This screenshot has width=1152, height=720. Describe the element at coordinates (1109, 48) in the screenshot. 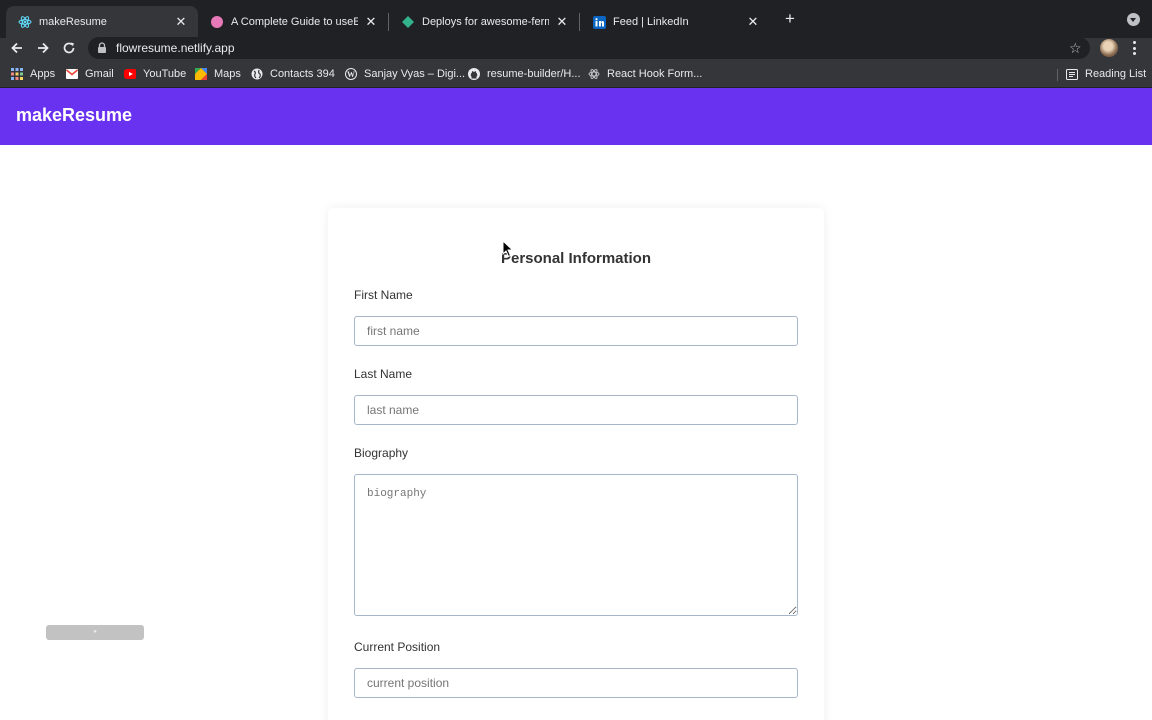

I see `profile-avatar` at that location.